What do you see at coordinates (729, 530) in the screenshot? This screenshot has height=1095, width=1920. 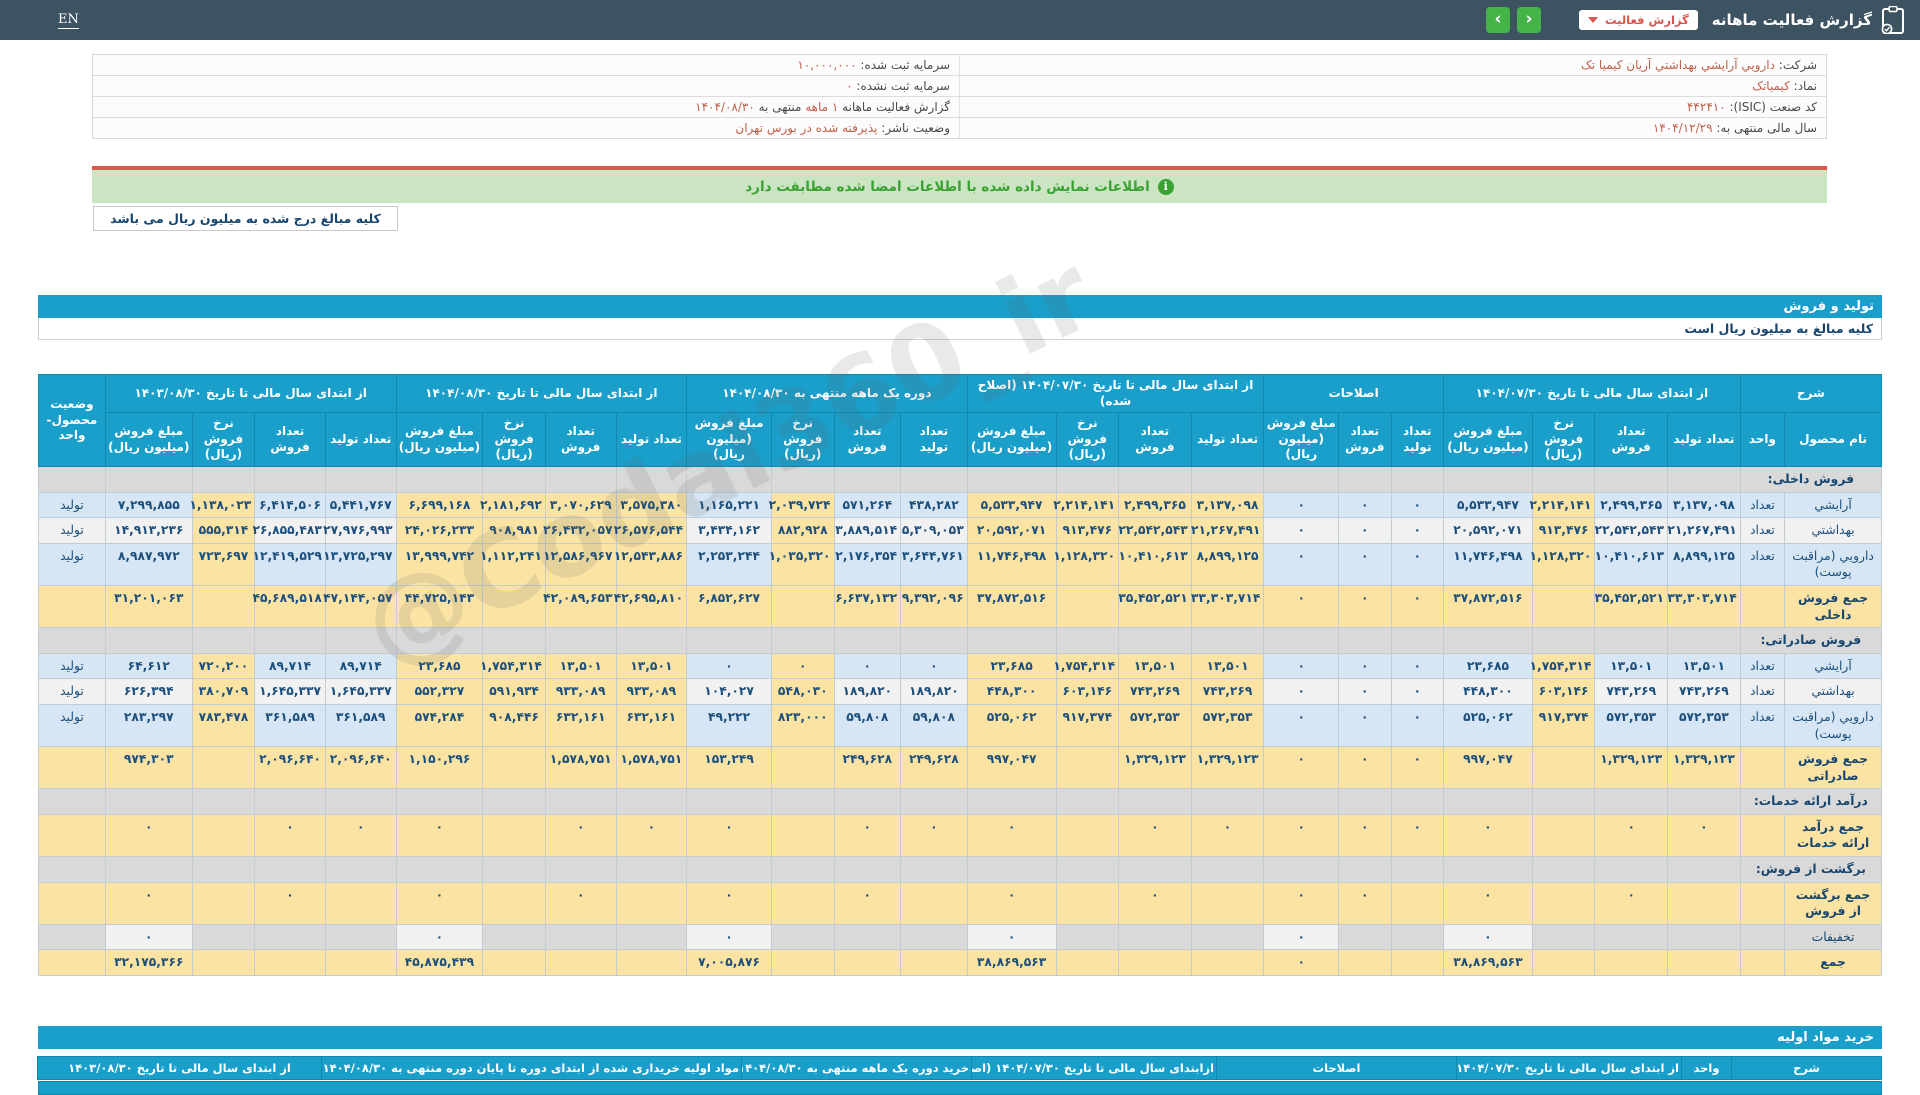 I see `data-cell: ۳,۴۳۴,۱۶۲` at bounding box center [729, 530].